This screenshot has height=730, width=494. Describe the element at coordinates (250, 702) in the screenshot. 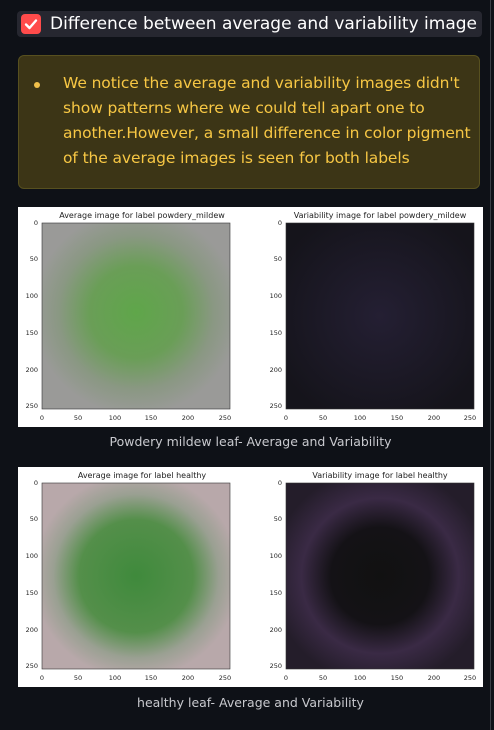

I see `figure-caption: healthy leaf- Average and Variability` at that location.